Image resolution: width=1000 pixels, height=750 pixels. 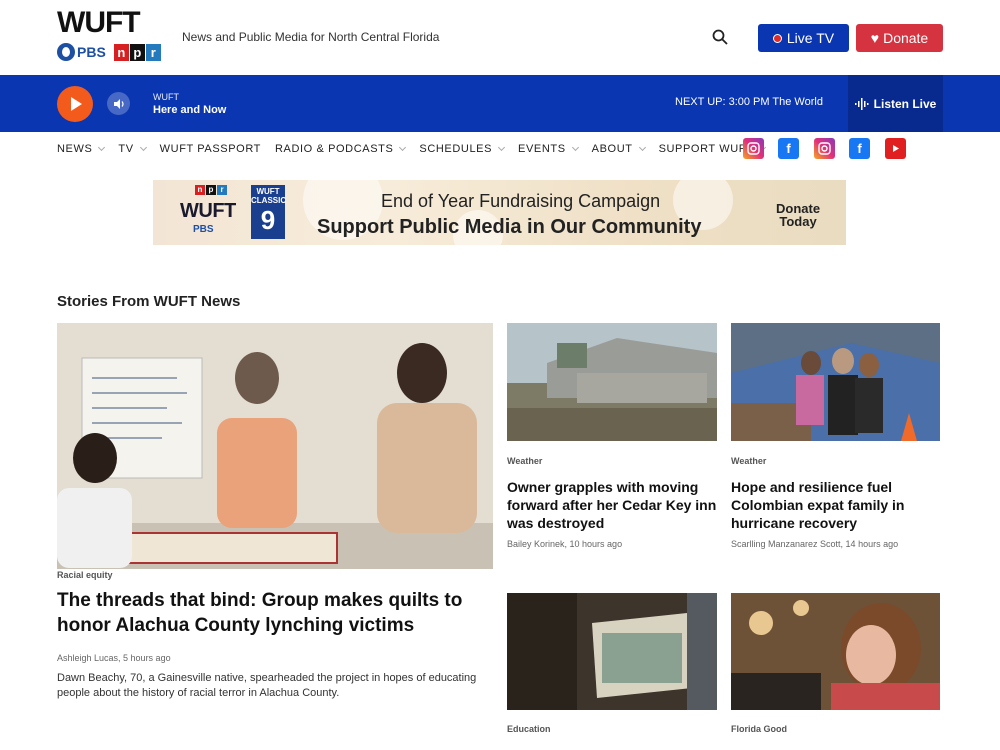 I want to click on nav-label: SCHEDULES, so click(x=456, y=149).